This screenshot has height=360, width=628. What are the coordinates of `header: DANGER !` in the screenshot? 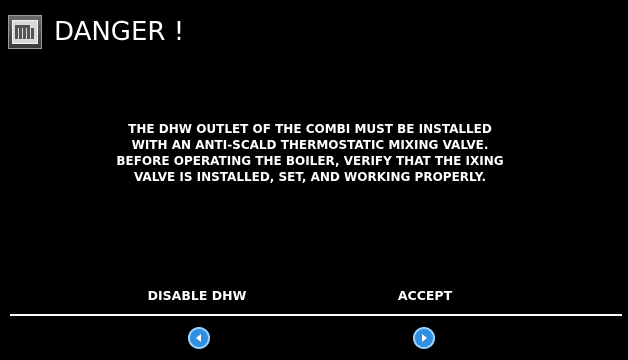 It's located at (94, 32).